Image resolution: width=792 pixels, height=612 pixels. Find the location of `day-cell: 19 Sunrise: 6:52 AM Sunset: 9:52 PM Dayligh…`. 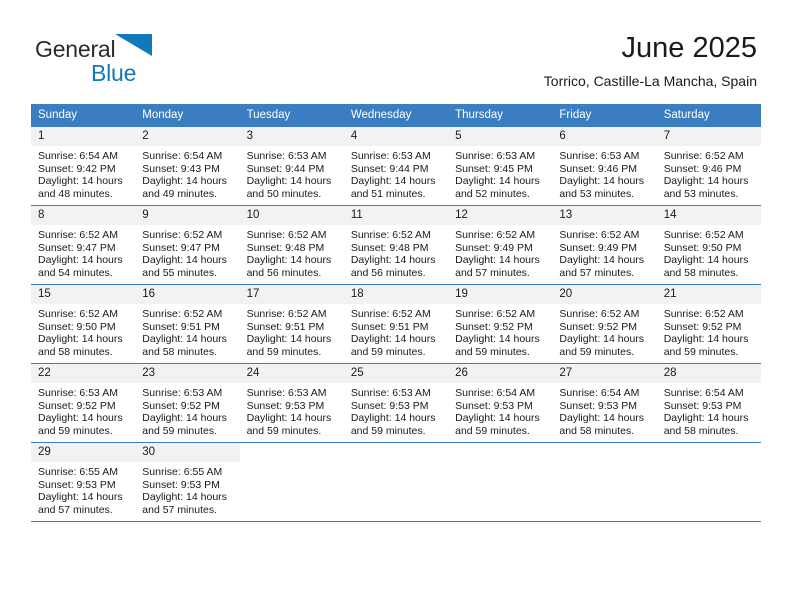

day-cell: 19 Sunrise: 6:52 AM Sunset: 9:52 PM Dayligh… is located at coordinates (500, 324).